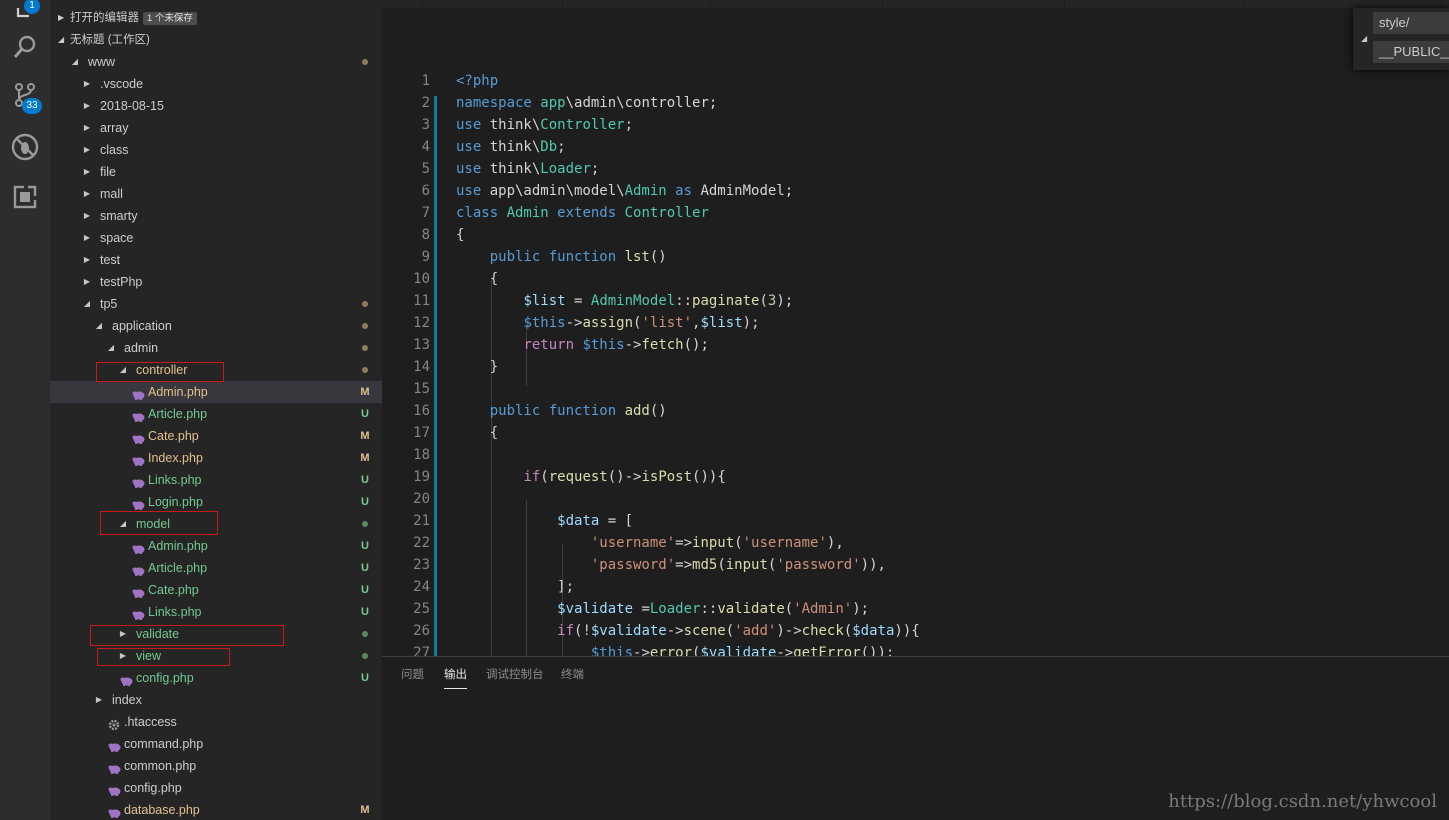 The height and width of the screenshot is (820, 1449). What do you see at coordinates (365, 304) in the screenshot?
I see `git-status-dot` at bounding box center [365, 304].